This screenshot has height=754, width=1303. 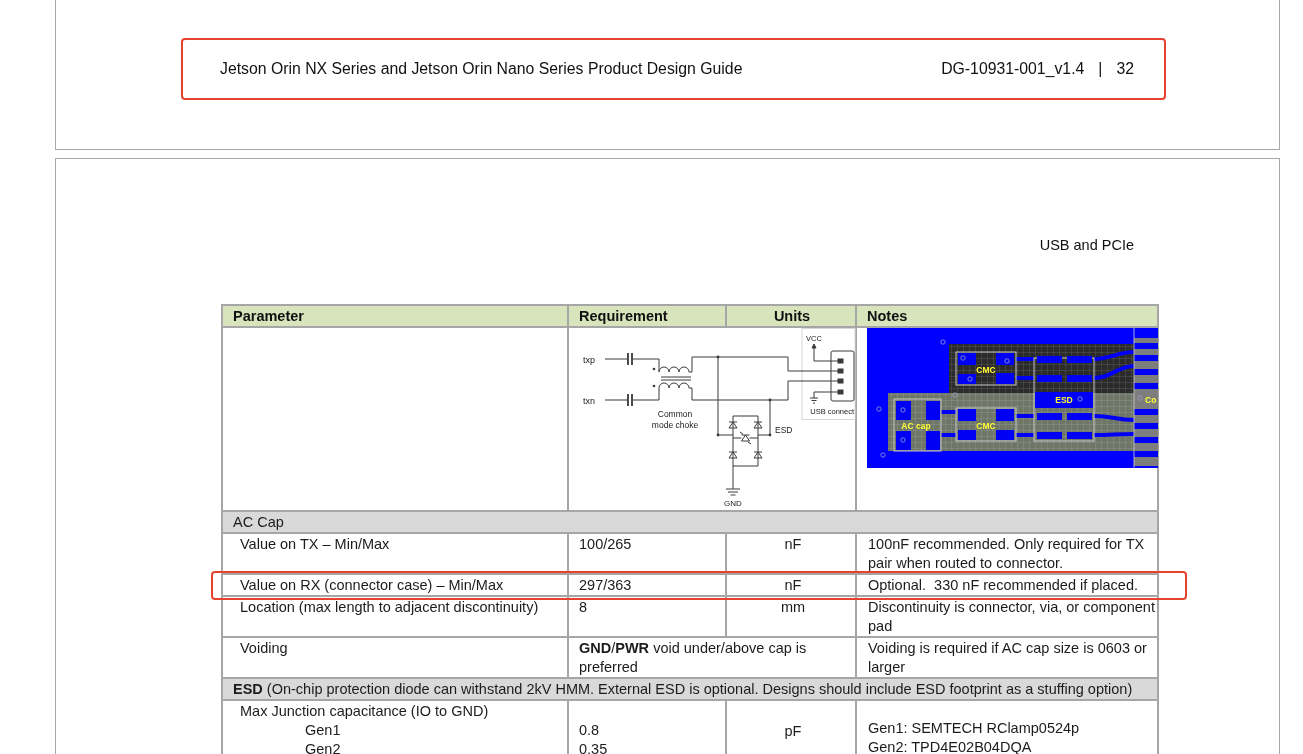 What do you see at coordinates (1013, 69) in the screenshot?
I see `document-id: DG-10931-001_v1.4` at bounding box center [1013, 69].